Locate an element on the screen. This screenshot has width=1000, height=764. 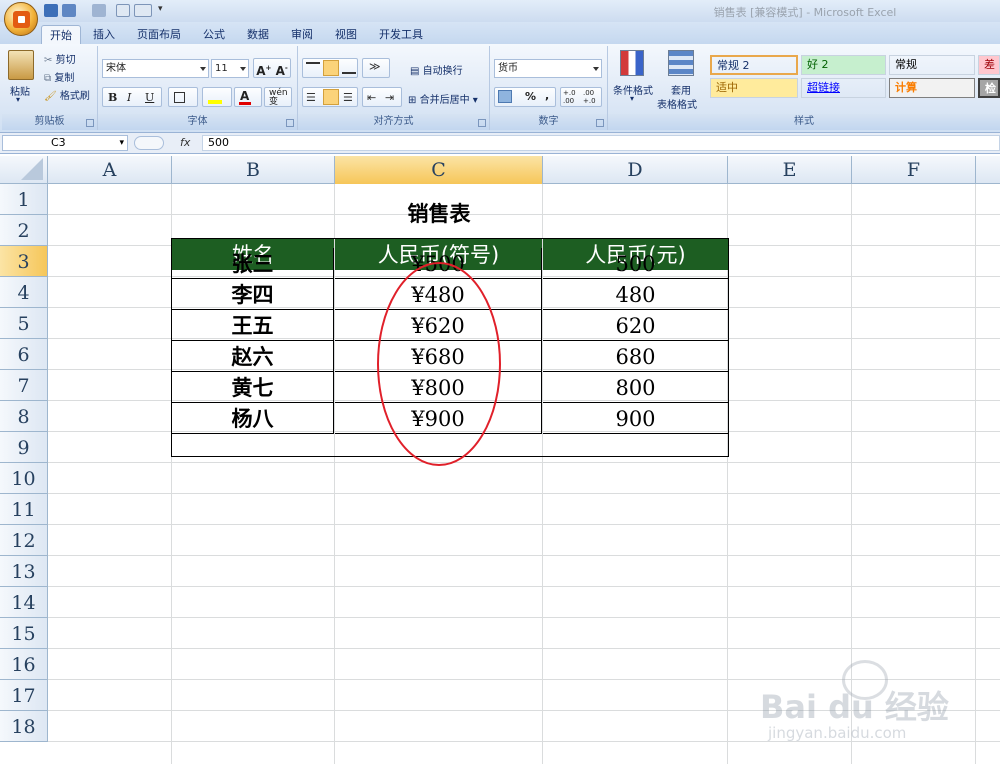
sheet-title: 销售表 is located at coordinates (439, 213).